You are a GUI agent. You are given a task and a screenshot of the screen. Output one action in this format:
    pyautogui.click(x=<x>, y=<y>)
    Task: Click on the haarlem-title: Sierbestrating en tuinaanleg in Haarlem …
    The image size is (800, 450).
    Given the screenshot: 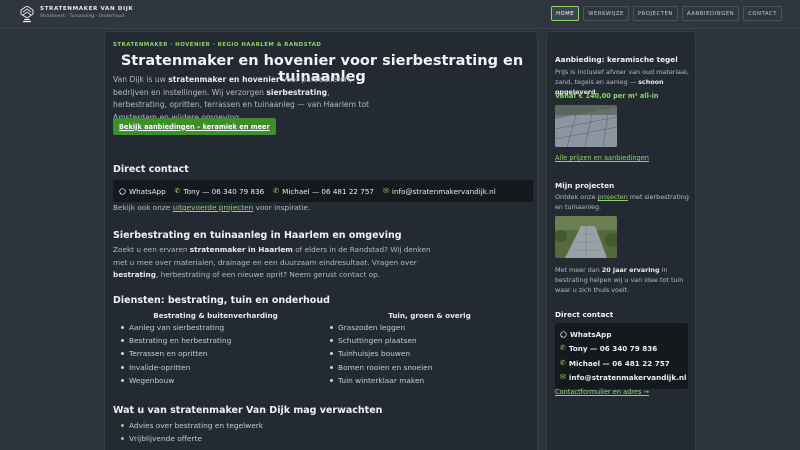 What is the action you would take?
    pyautogui.click(x=257, y=235)
    